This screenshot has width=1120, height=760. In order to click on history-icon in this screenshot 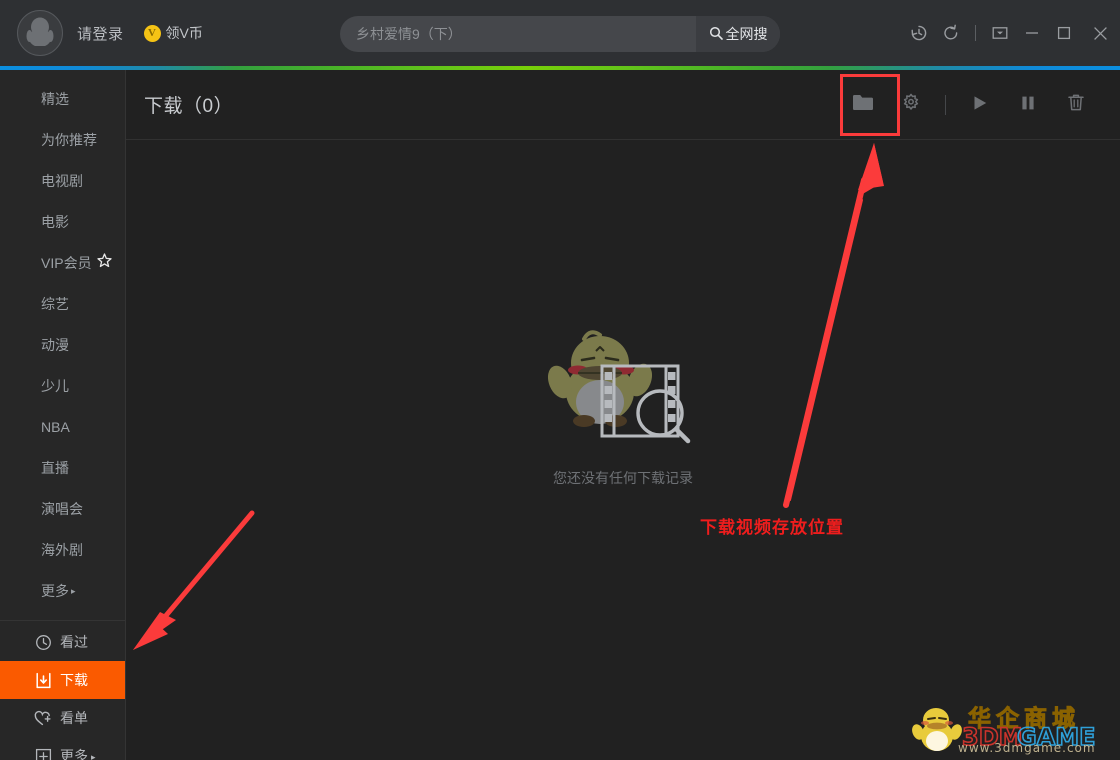, I will do `click(919, 33)`.